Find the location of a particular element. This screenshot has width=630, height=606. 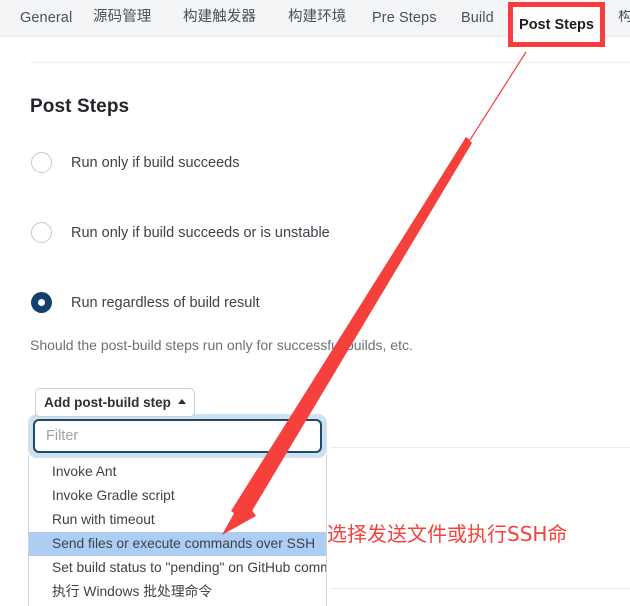

section-divider-lower is located at coordinates (480, 588).